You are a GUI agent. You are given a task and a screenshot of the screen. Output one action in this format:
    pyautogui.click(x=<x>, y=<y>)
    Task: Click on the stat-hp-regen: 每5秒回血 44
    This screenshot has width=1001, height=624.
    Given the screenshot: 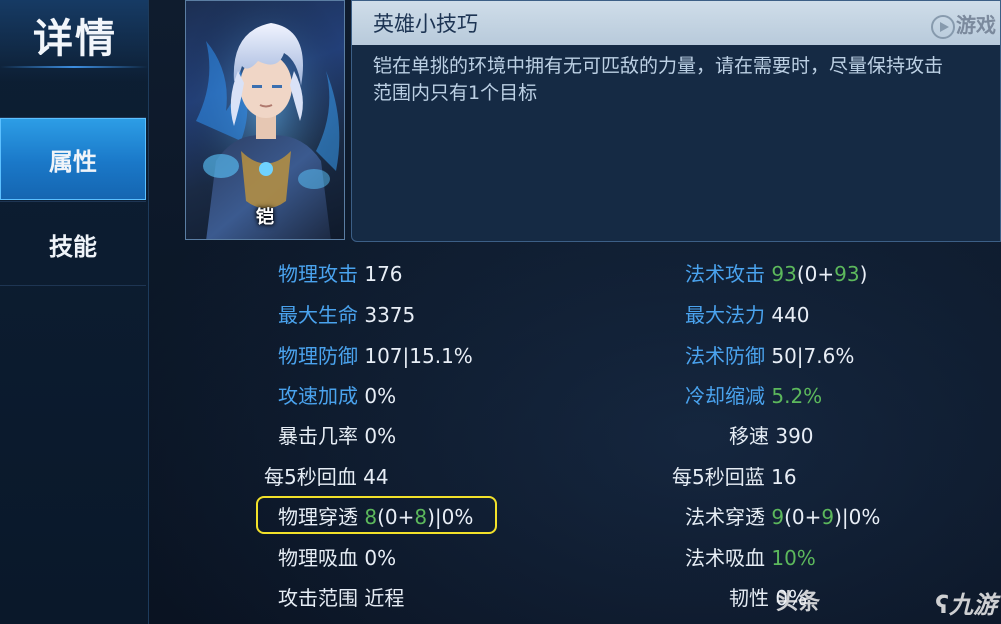 What is the action you would take?
    pyautogui.click(x=326, y=475)
    